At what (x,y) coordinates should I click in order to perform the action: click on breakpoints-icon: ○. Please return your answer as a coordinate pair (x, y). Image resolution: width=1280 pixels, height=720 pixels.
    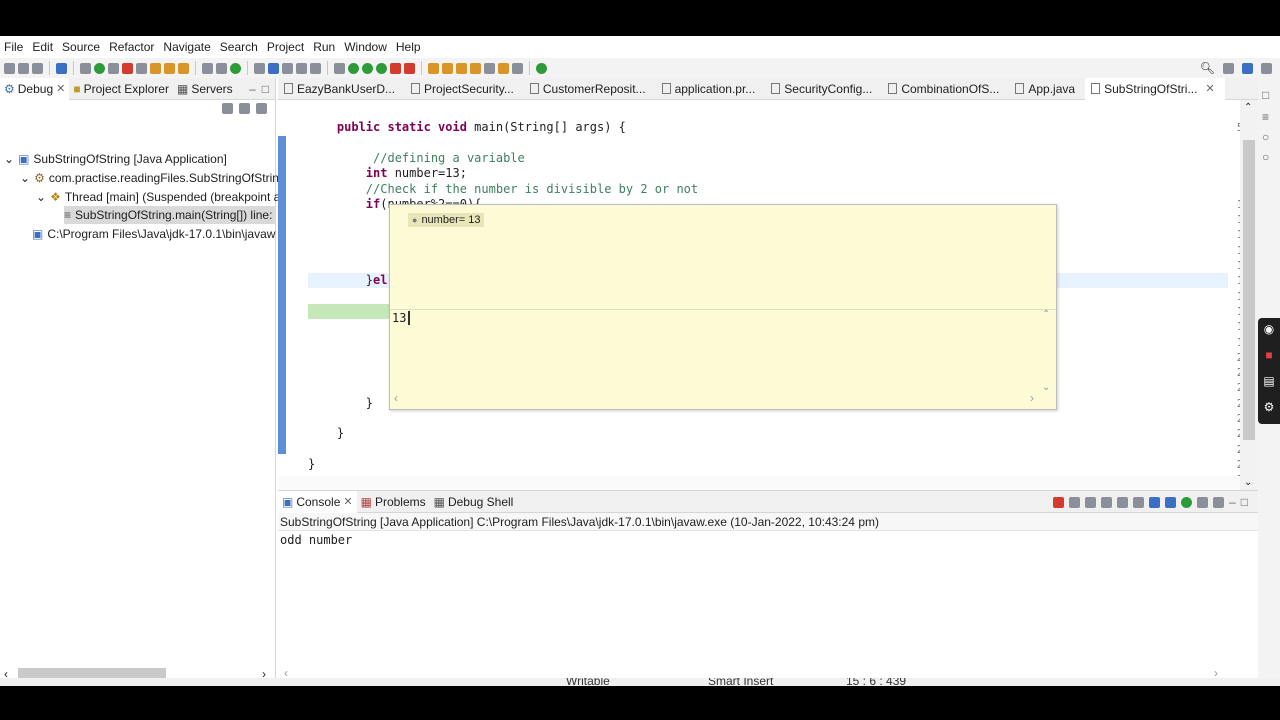
    Looking at the image, I should click on (1265, 157).